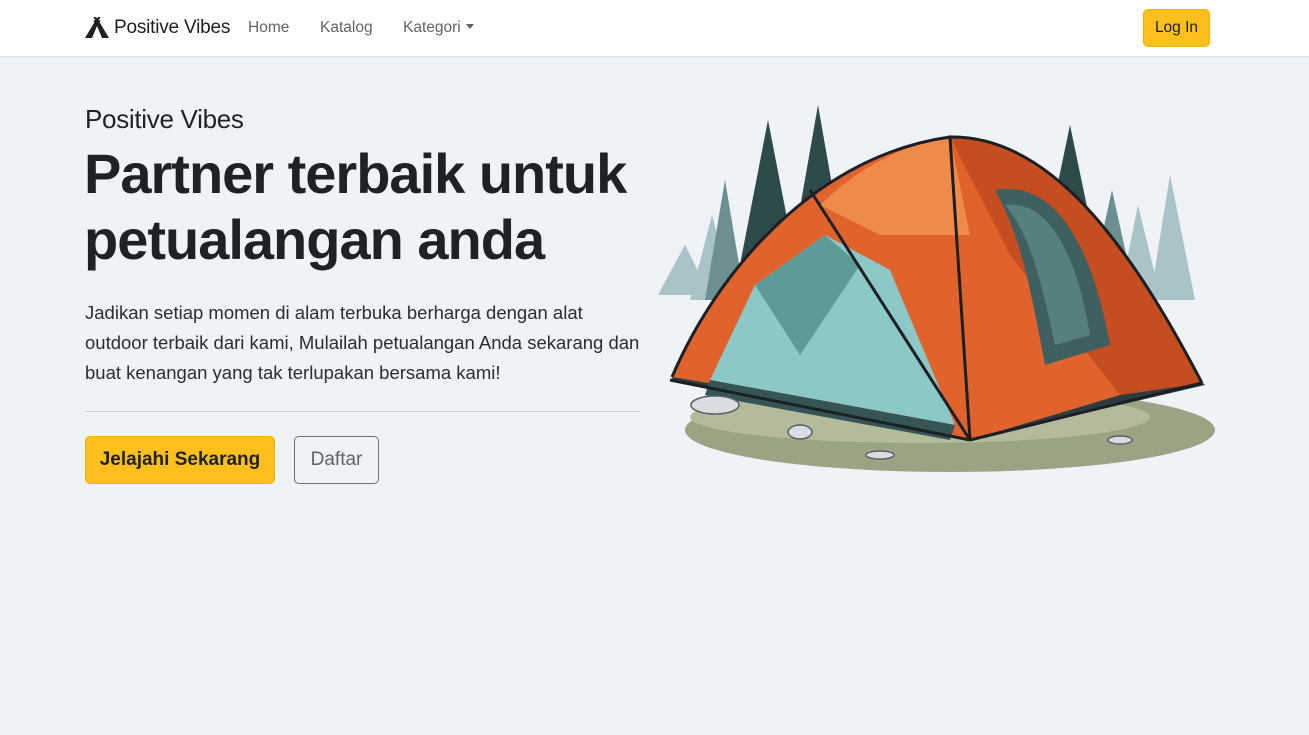 Image resolution: width=1309 pixels, height=735 pixels. What do you see at coordinates (180, 460) in the screenshot?
I see `explore-now-button: Jelajahi Sekarang` at bounding box center [180, 460].